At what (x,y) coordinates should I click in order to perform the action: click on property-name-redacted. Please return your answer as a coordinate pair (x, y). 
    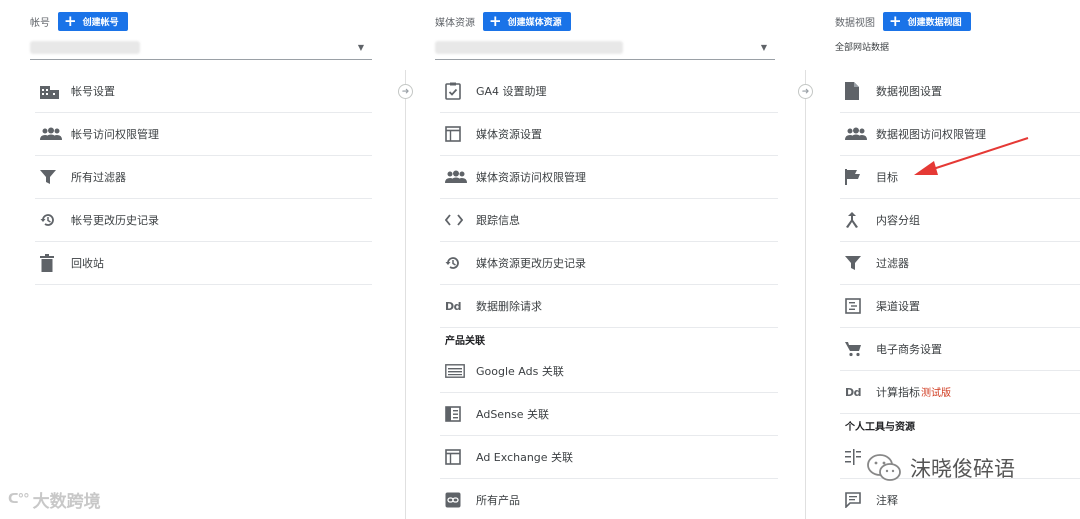
    Looking at the image, I should click on (529, 47).